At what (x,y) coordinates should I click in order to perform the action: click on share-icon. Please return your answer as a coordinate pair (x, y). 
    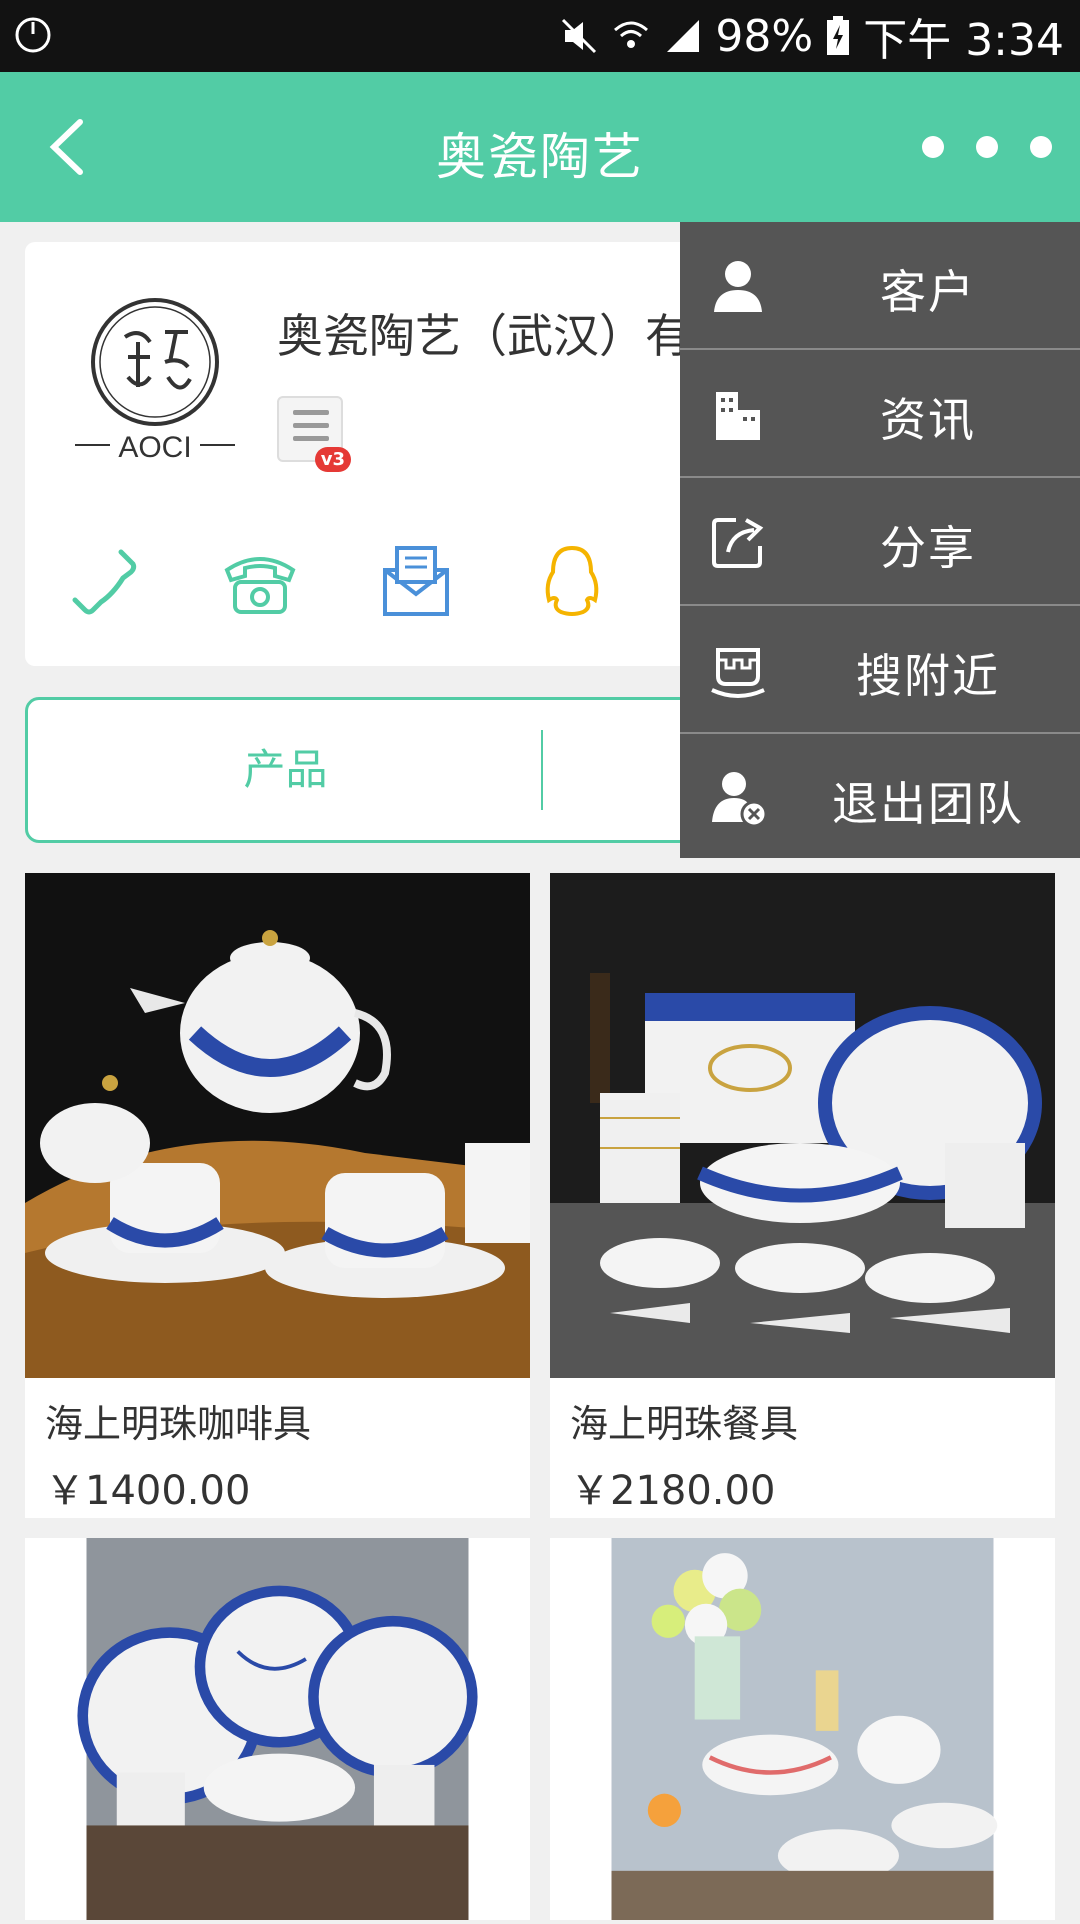
    Looking at the image, I should click on (738, 543).